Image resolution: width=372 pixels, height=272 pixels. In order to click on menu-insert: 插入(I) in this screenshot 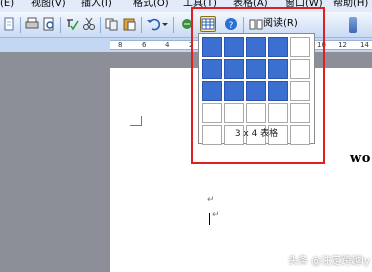, I will do `click(96, 5)`.